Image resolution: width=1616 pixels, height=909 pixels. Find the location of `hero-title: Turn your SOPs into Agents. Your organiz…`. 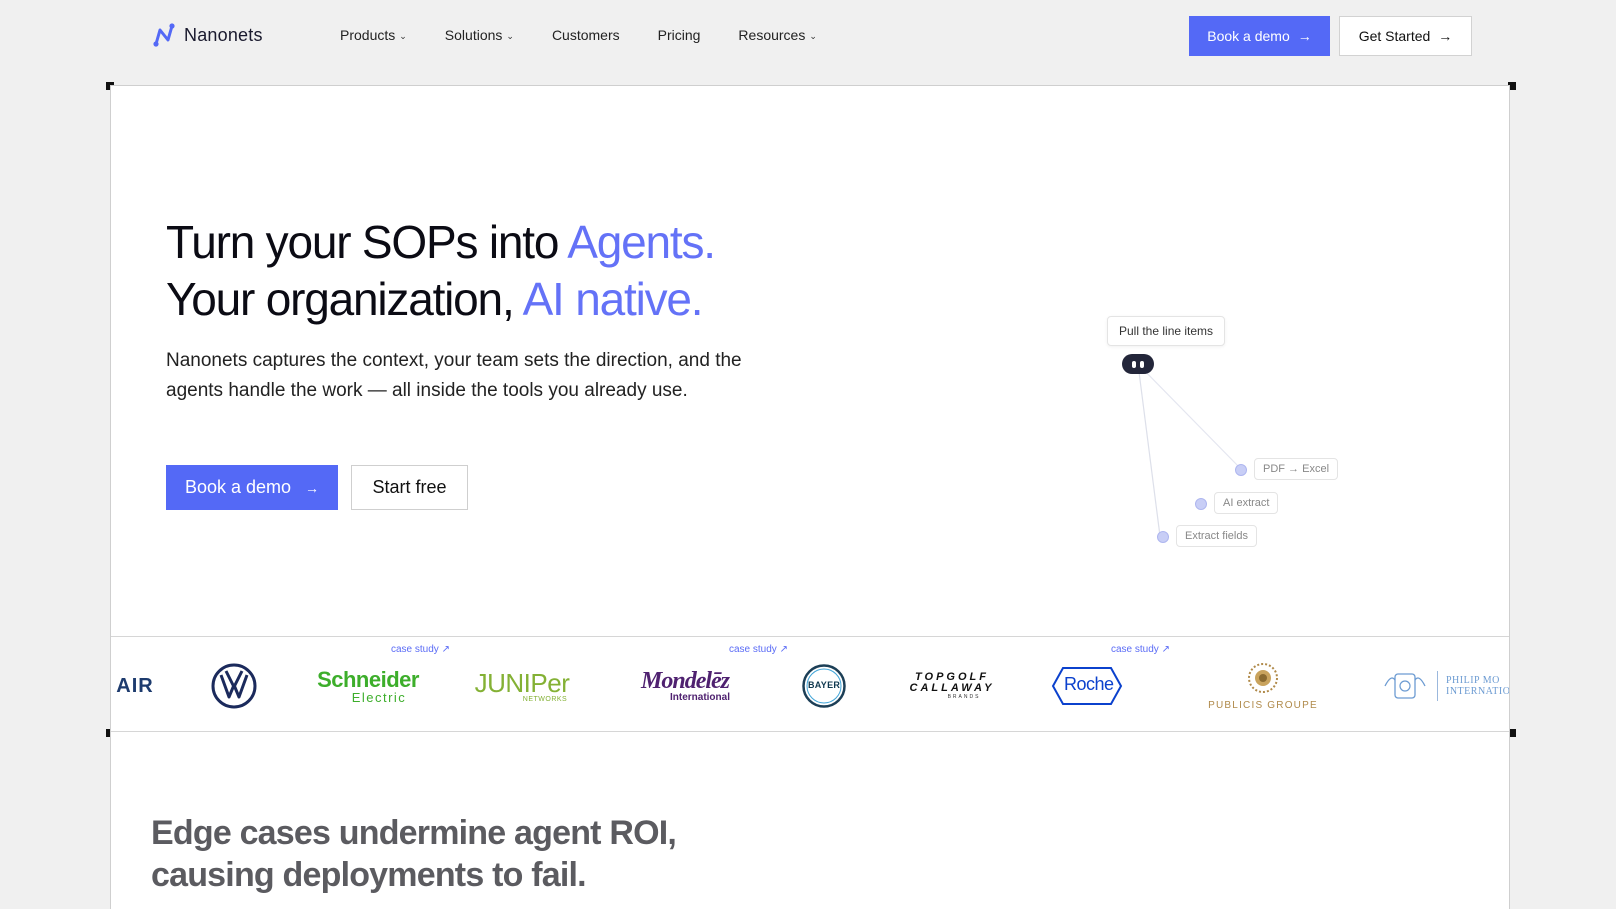

hero-title: Turn your SOPs into Agents. Your organiz… is located at coordinates (441, 271).